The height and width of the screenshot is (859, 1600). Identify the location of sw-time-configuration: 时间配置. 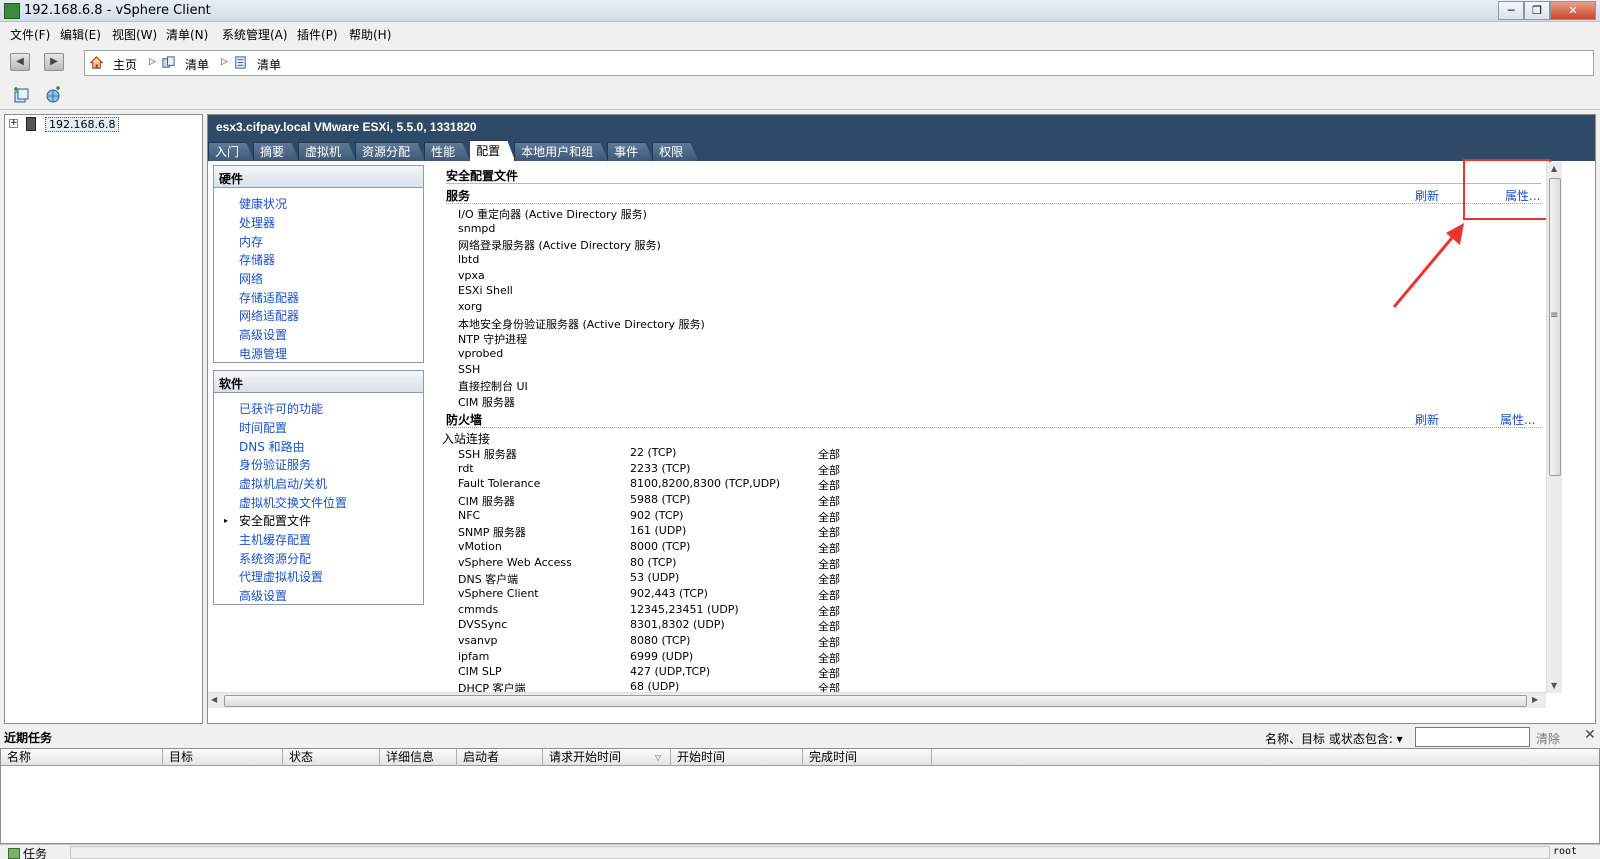
(263, 427).